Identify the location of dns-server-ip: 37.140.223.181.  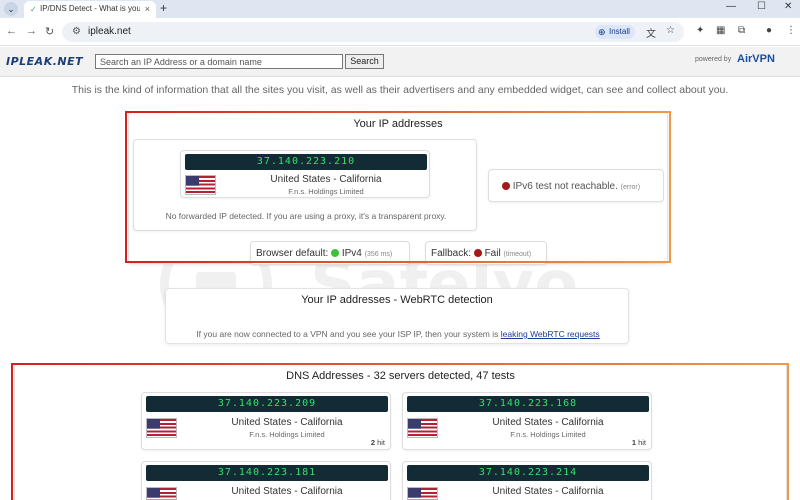
(267, 473).